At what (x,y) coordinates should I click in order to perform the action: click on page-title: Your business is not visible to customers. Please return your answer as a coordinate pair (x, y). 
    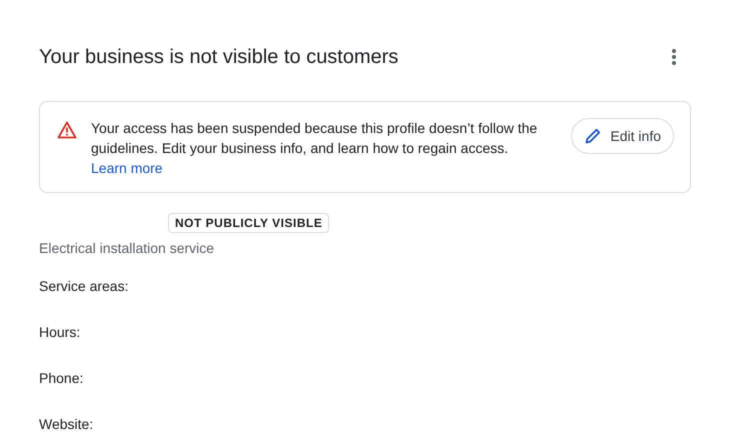
    Looking at the image, I should click on (218, 57).